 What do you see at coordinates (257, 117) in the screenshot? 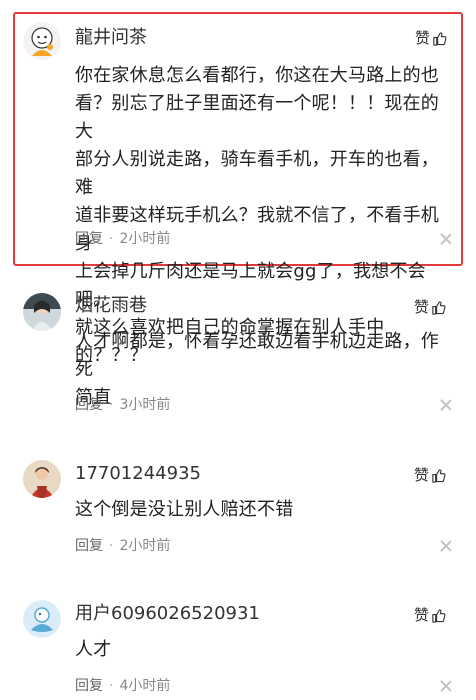
I see `comment-text-line: 看？别忘了肚子里面还有一个呢！！！现在的大` at bounding box center [257, 117].